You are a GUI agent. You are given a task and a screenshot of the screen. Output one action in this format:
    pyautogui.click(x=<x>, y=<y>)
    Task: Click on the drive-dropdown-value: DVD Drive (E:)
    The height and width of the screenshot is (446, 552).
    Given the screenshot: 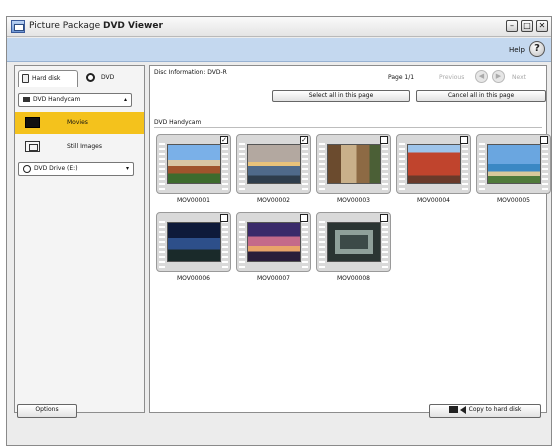 What is the action you would take?
    pyautogui.click(x=56, y=168)
    